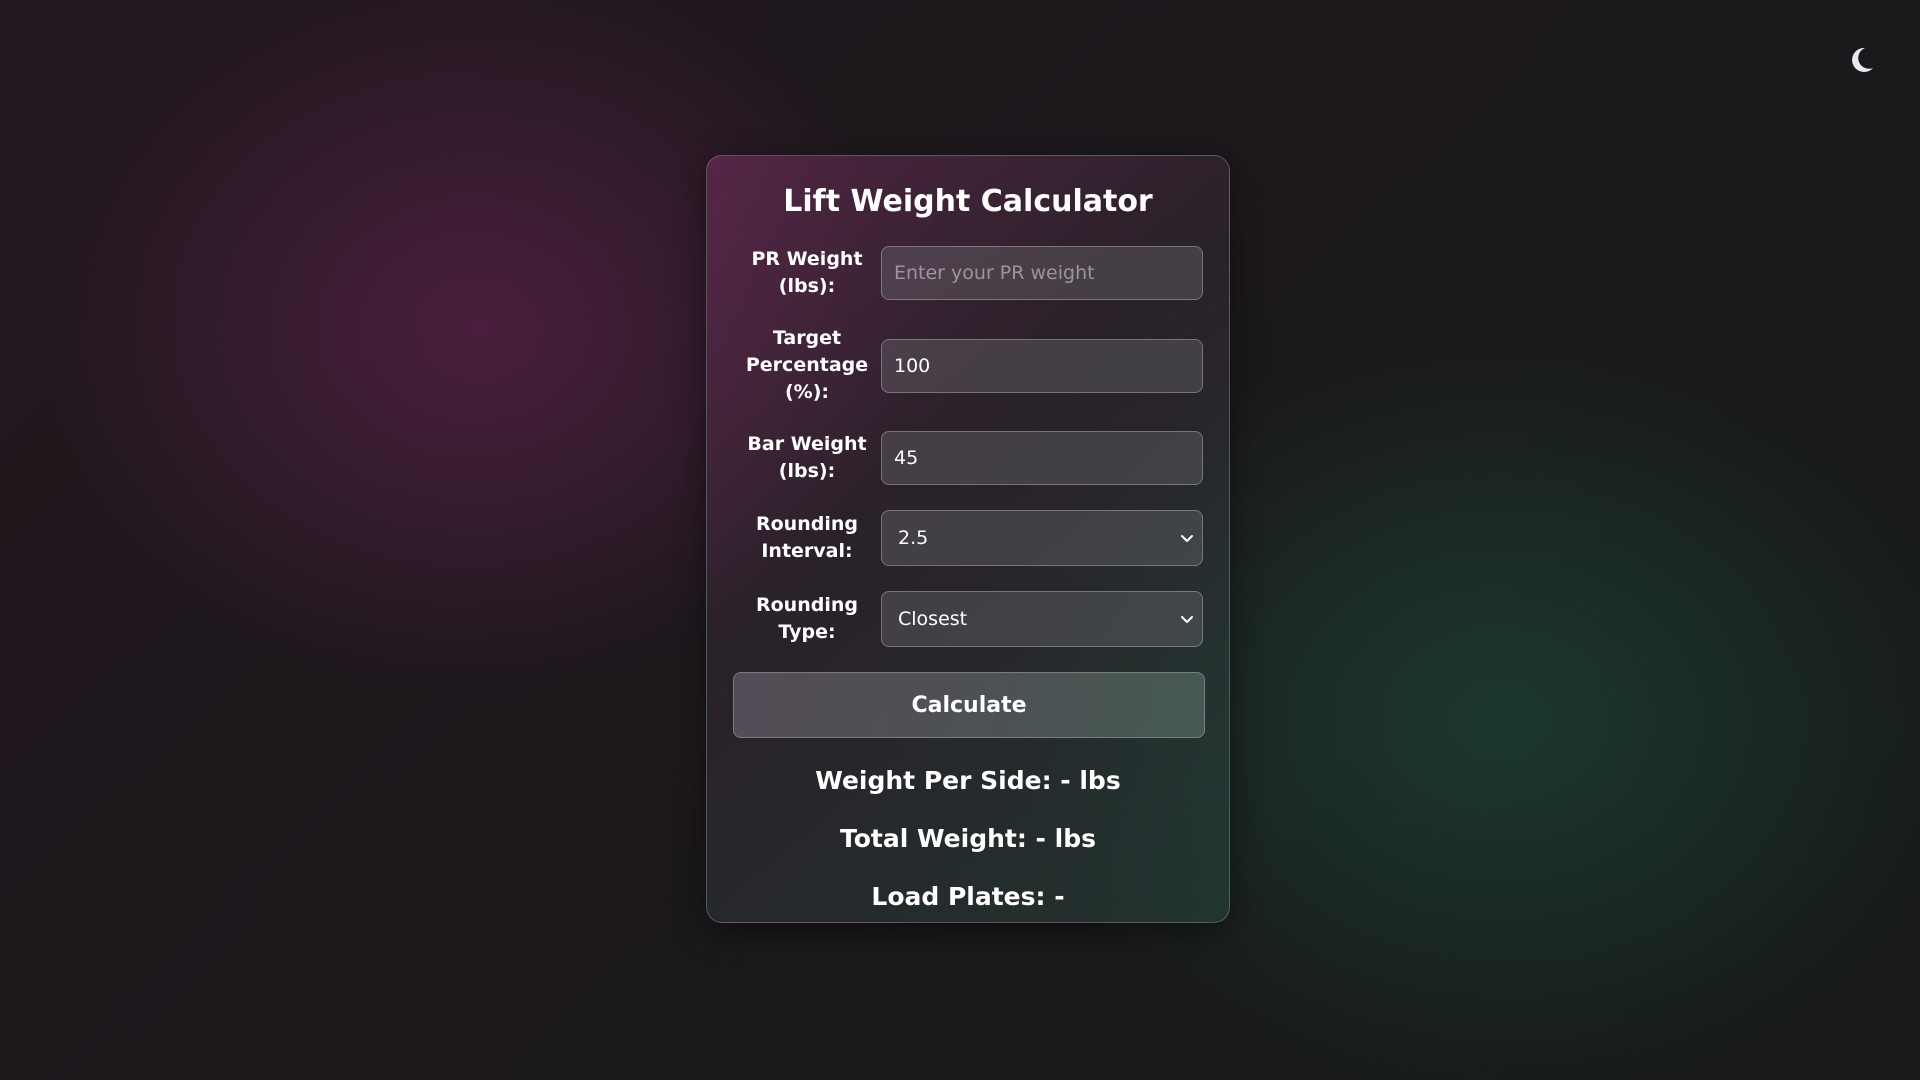 The width and height of the screenshot is (1920, 1080). I want to click on rounding-interval-row: Rounding Interval: 2.5, so click(968, 538).